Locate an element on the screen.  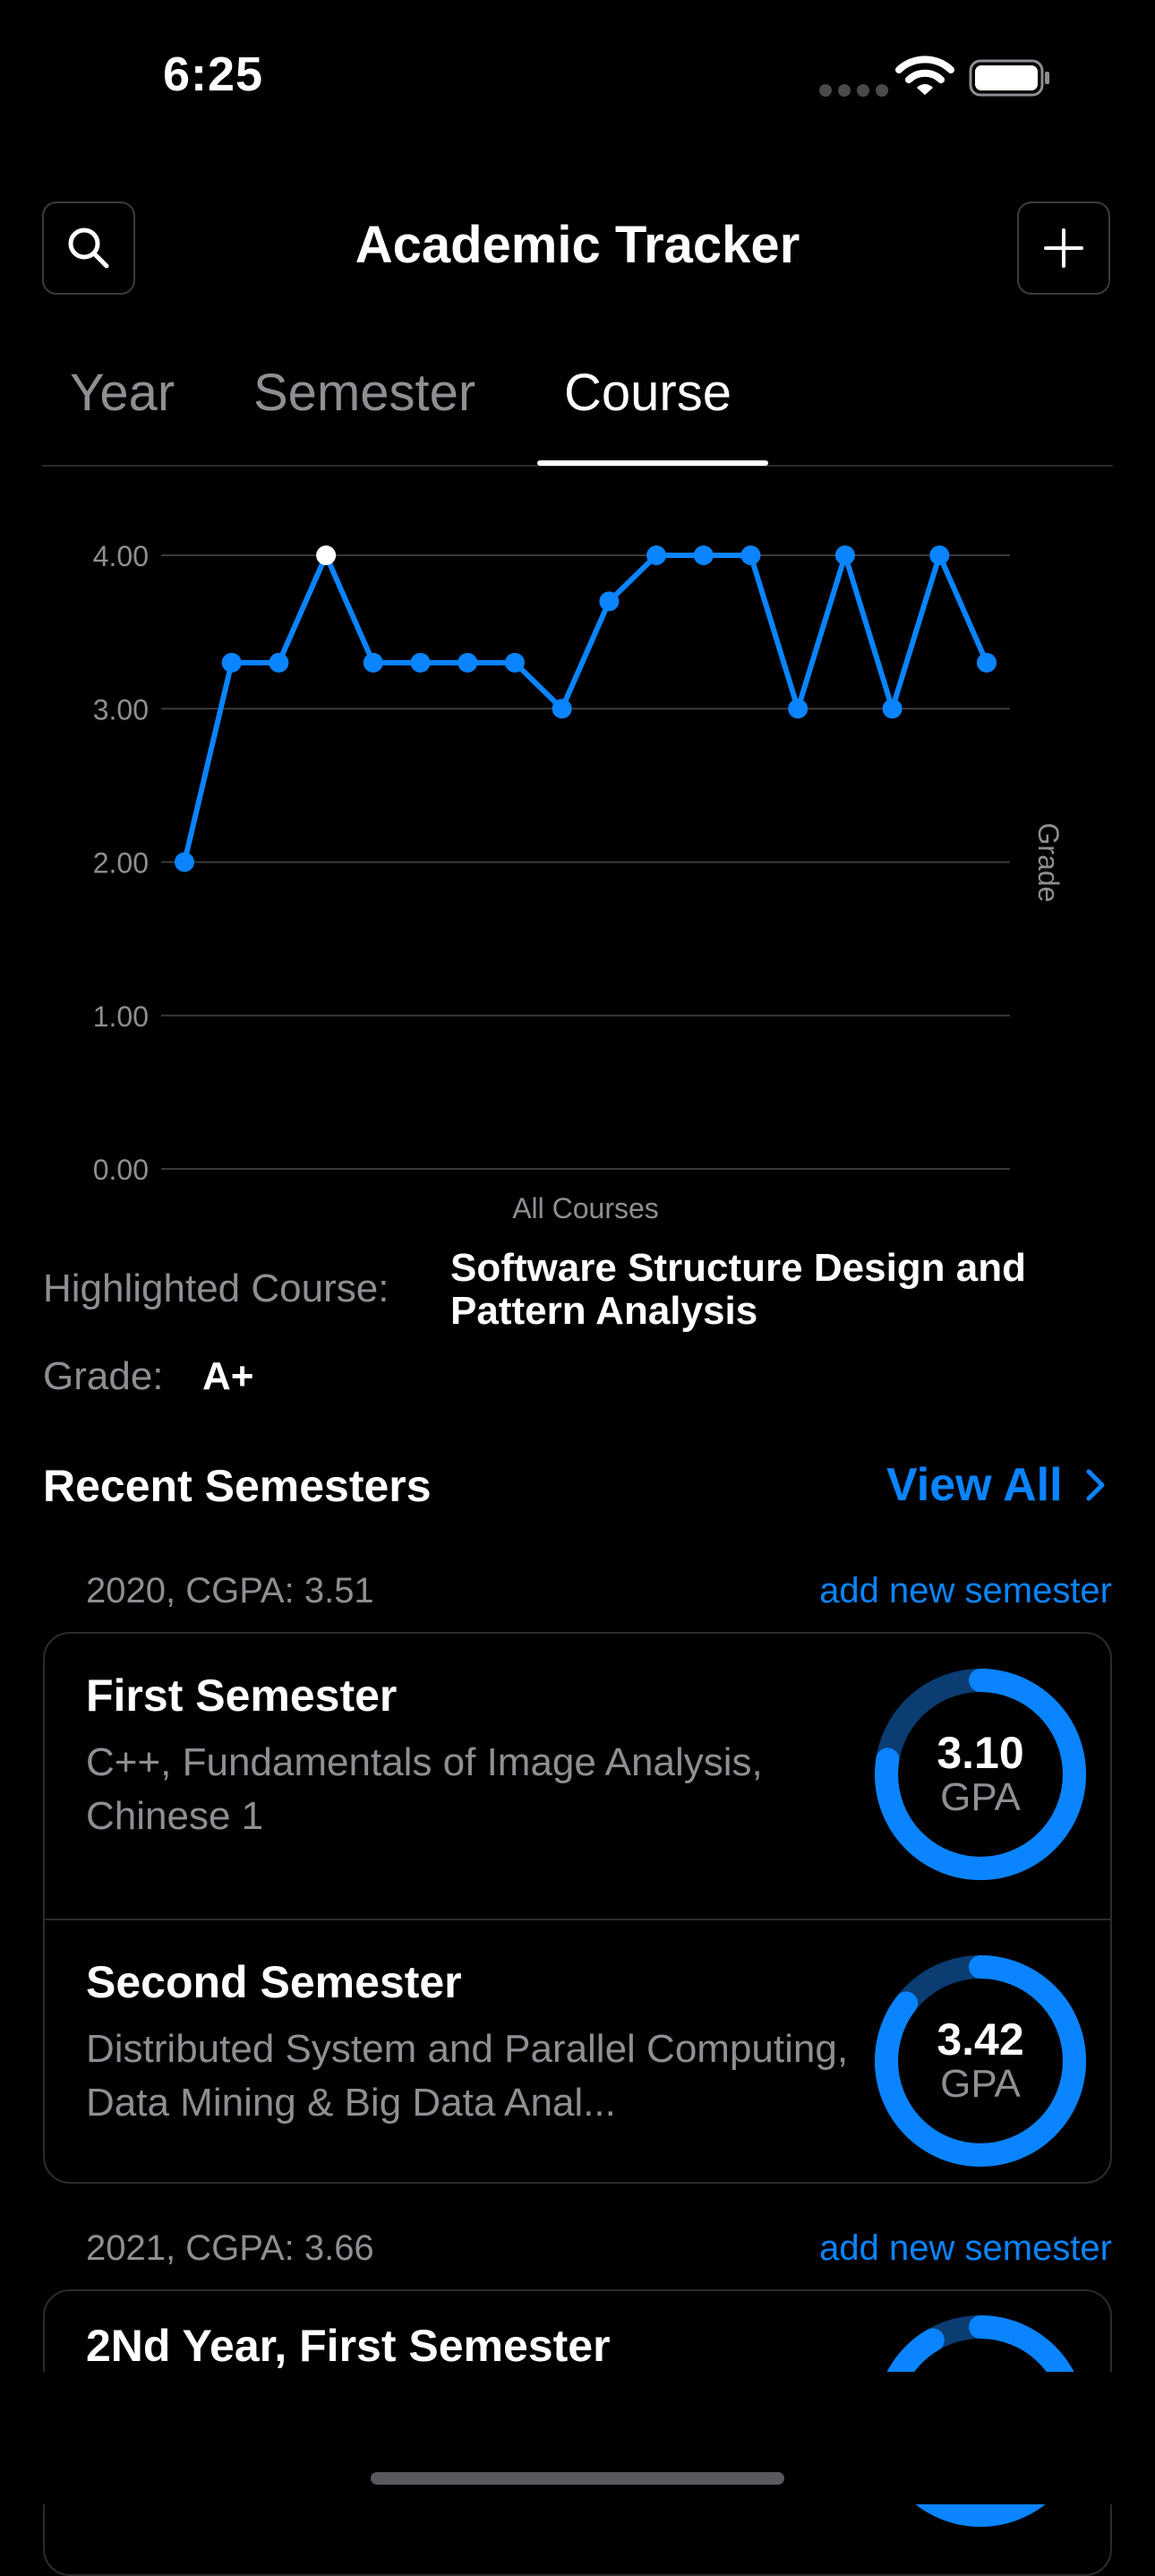
tab-year: Year is located at coordinates (122, 393).